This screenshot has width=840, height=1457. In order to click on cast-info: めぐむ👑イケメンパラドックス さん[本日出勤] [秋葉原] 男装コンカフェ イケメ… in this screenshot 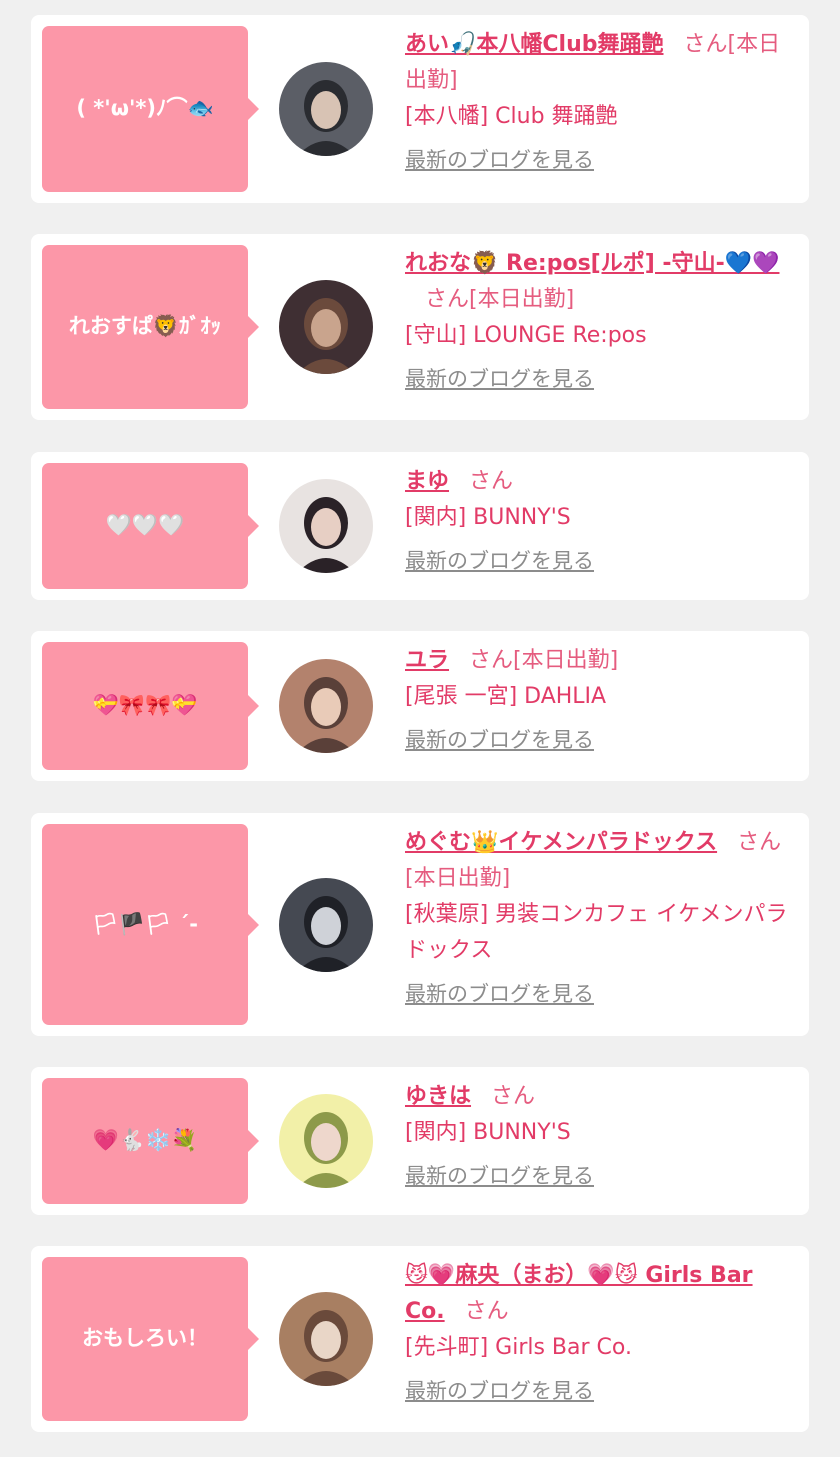, I will do `click(602, 917)`.